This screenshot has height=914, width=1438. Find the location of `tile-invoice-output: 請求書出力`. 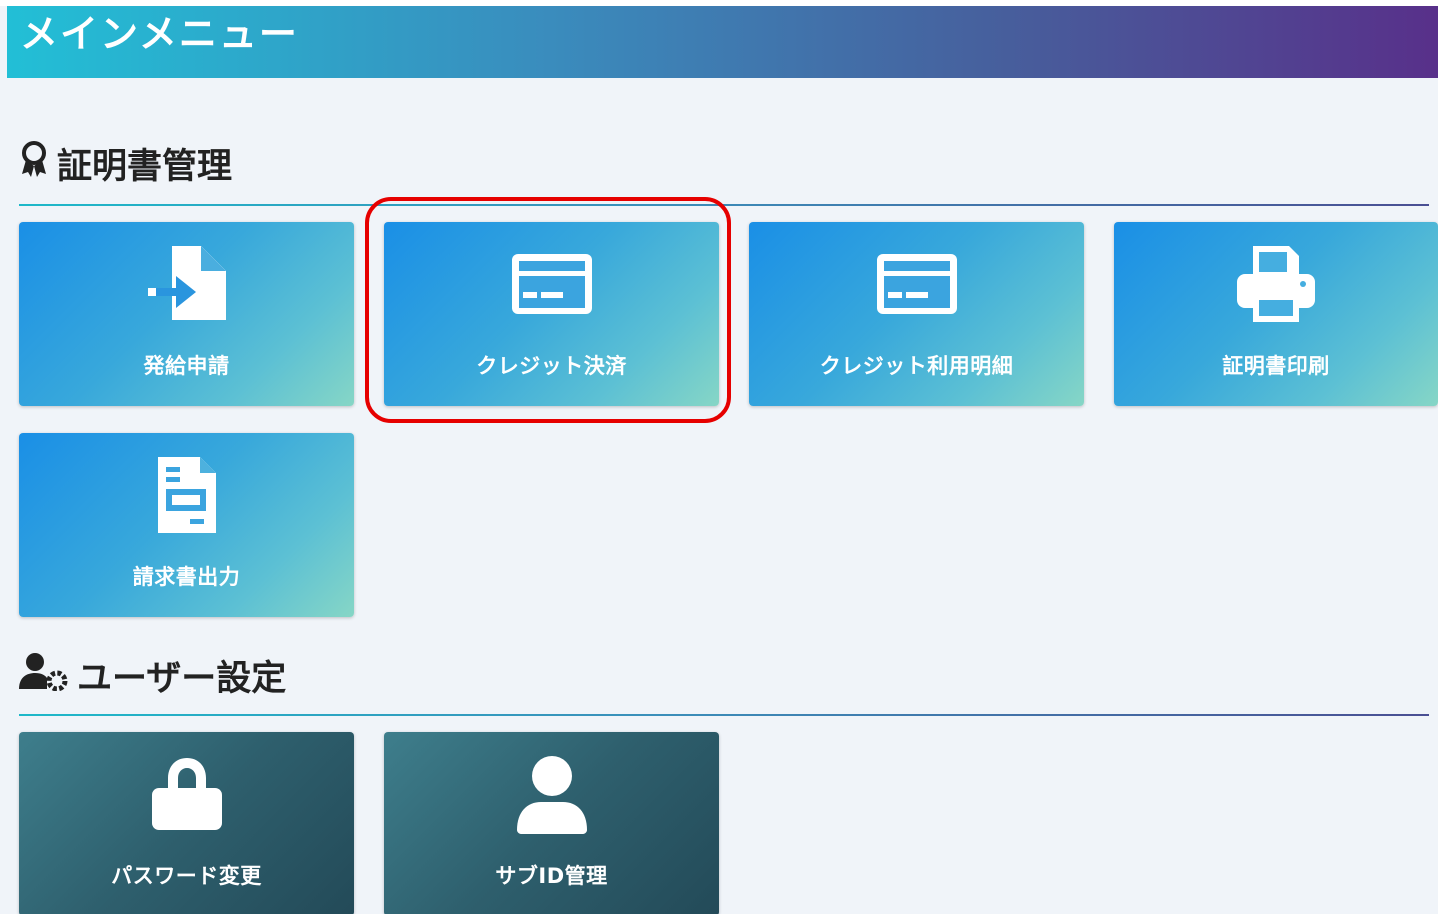

tile-invoice-output: 請求書出力 is located at coordinates (186, 525).